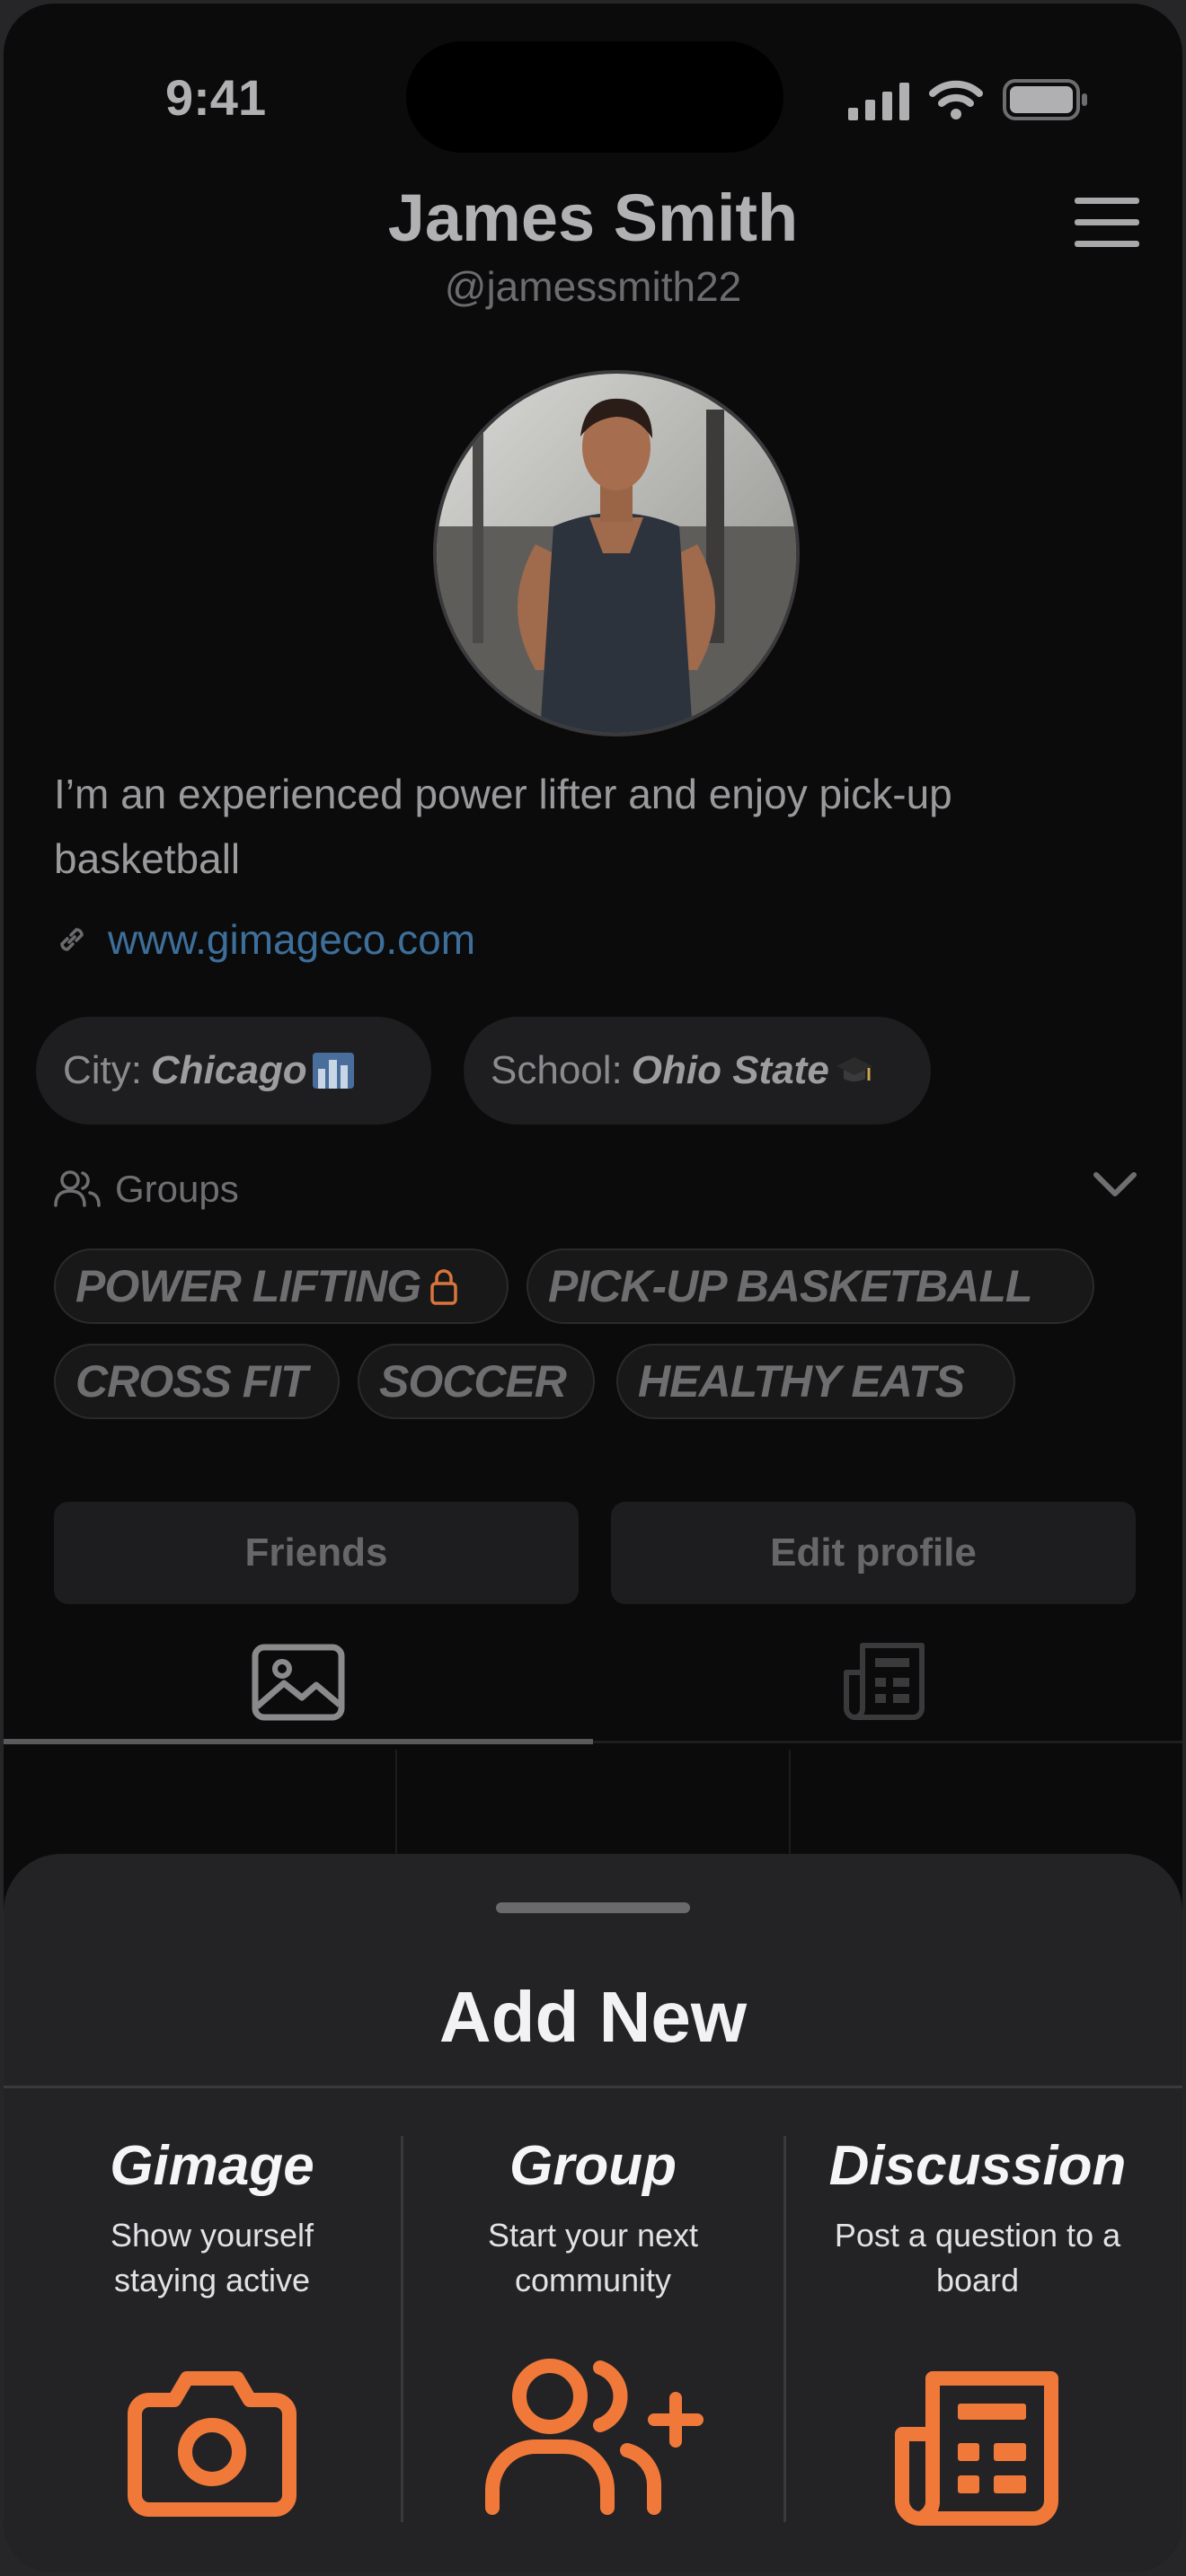 This screenshot has width=1186, height=2576. What do you see at coordinates (594, 97) in the screenshot?
I see `dynamic-island` at bounding box center [594, 97].